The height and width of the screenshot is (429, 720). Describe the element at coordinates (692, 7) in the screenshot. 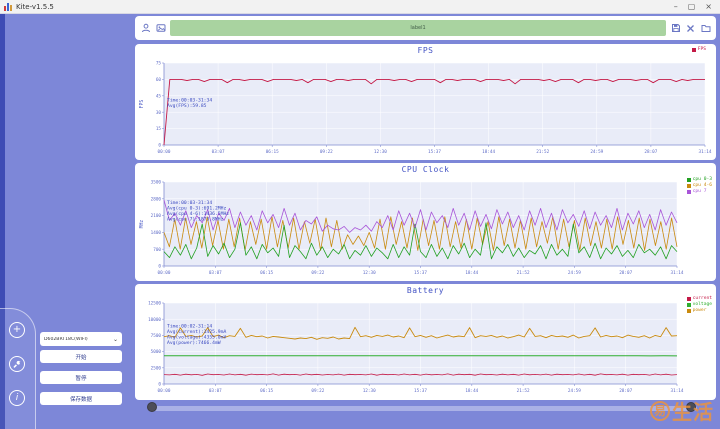

I see `maximize-button: ▢` at that location.